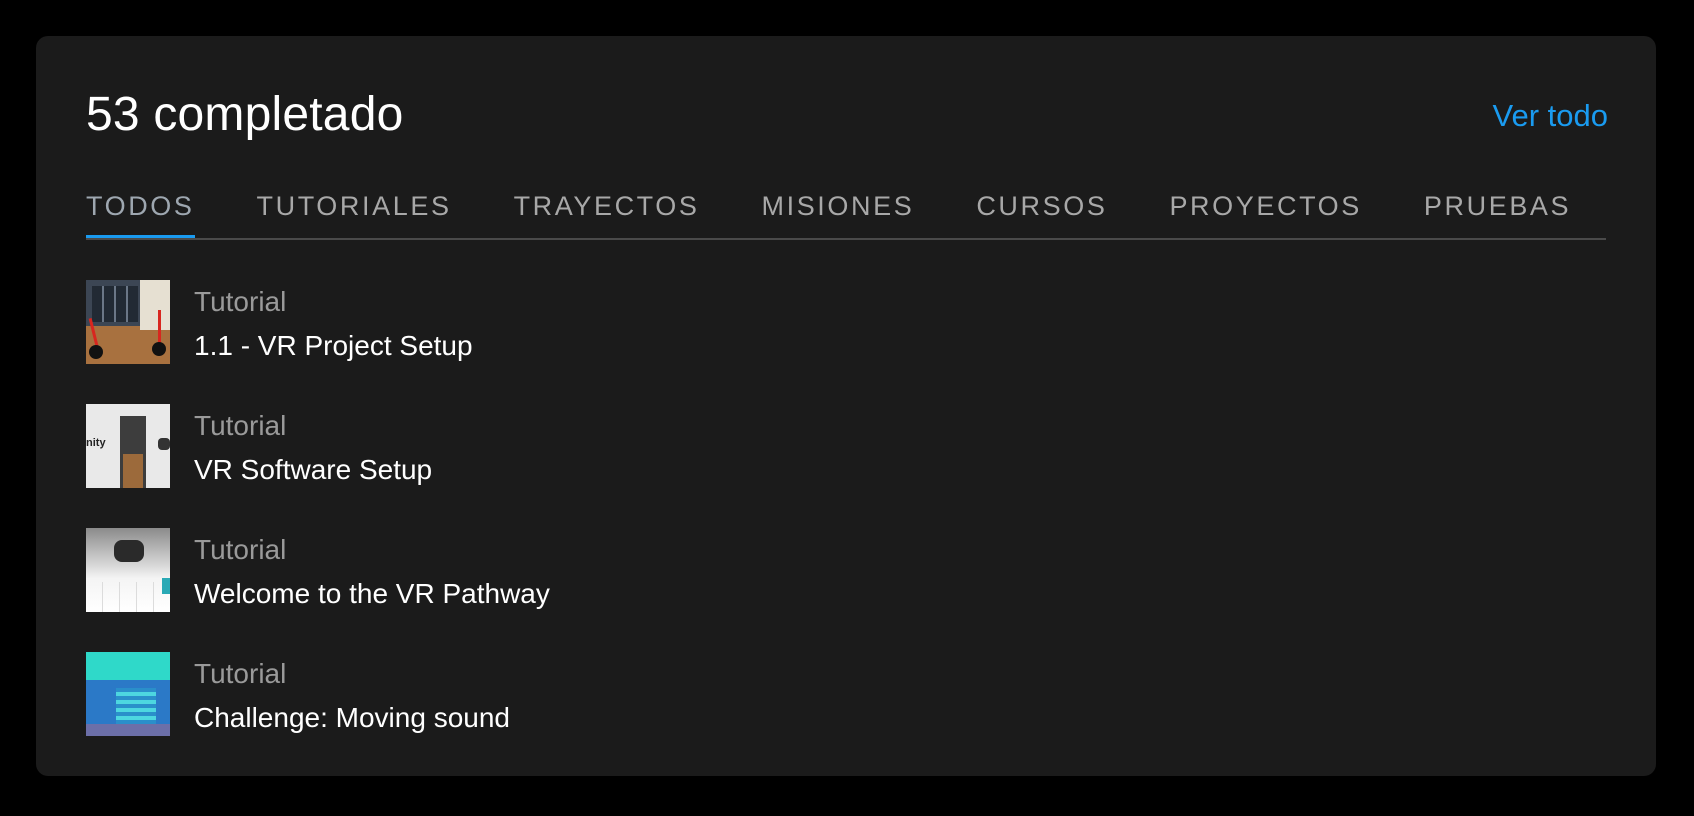  What do you see at coordinates (736, 570) in the screenshot?
I see `list-item: Tutorial Welcome to the VR Pathway` at bounding box center [736, 570].